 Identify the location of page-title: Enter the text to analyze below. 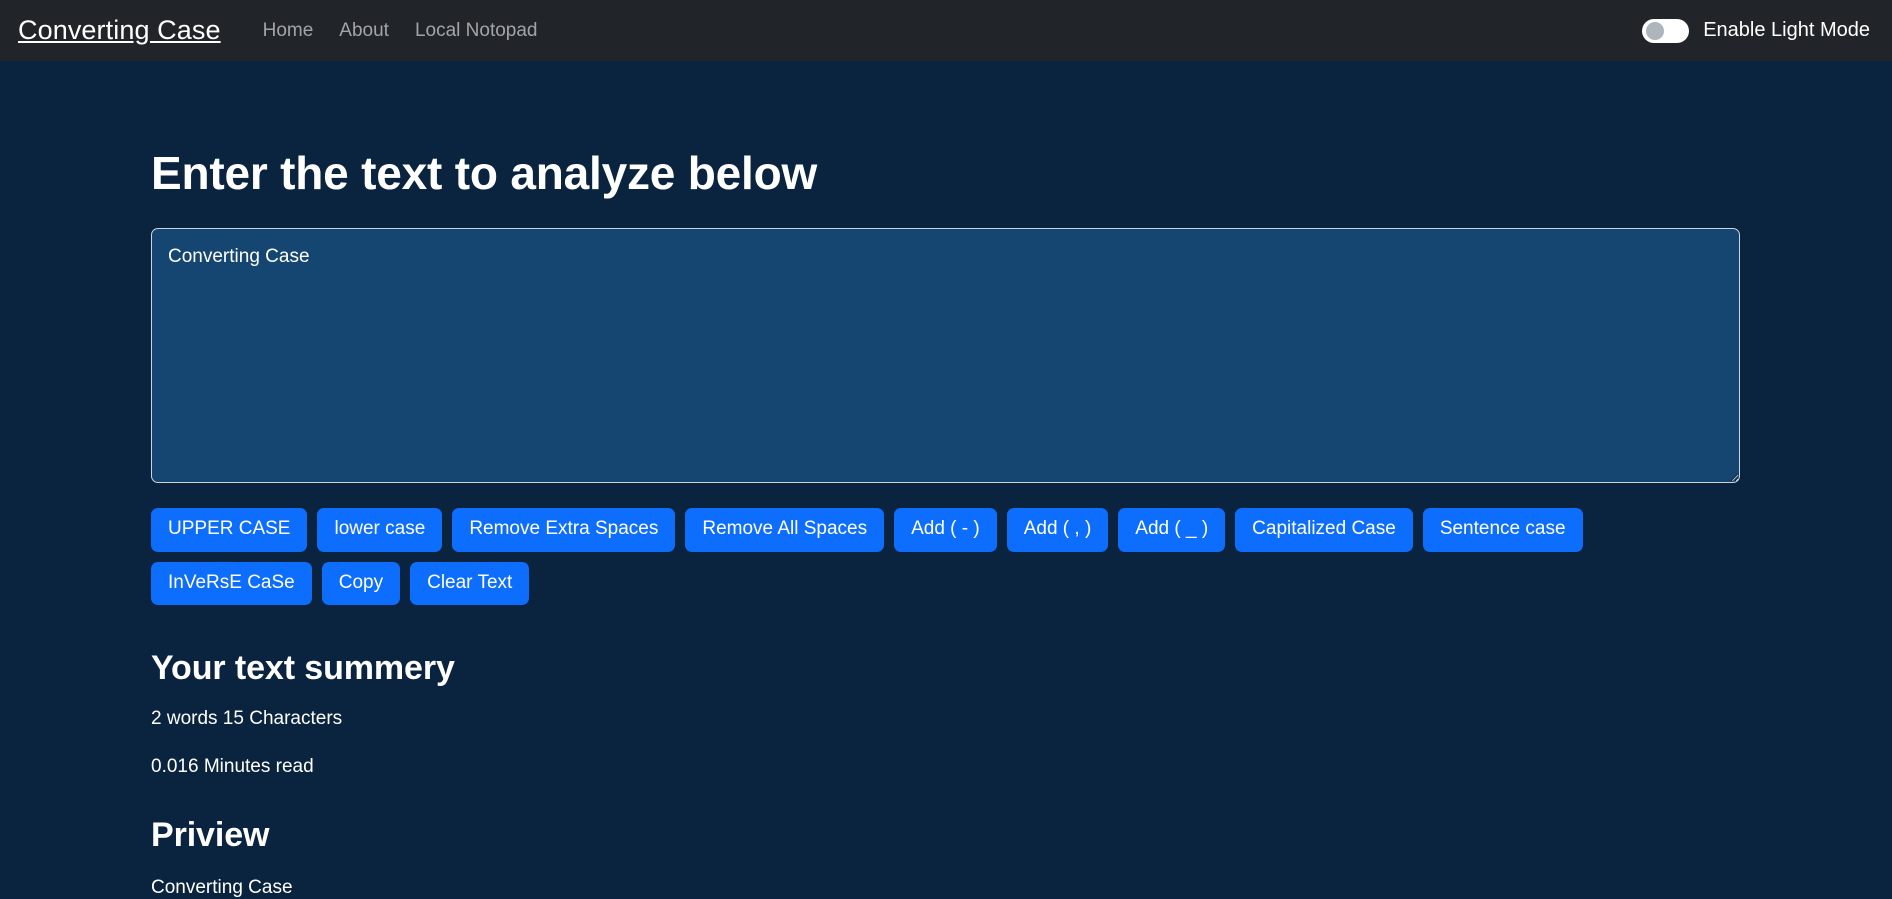
(484, 173).